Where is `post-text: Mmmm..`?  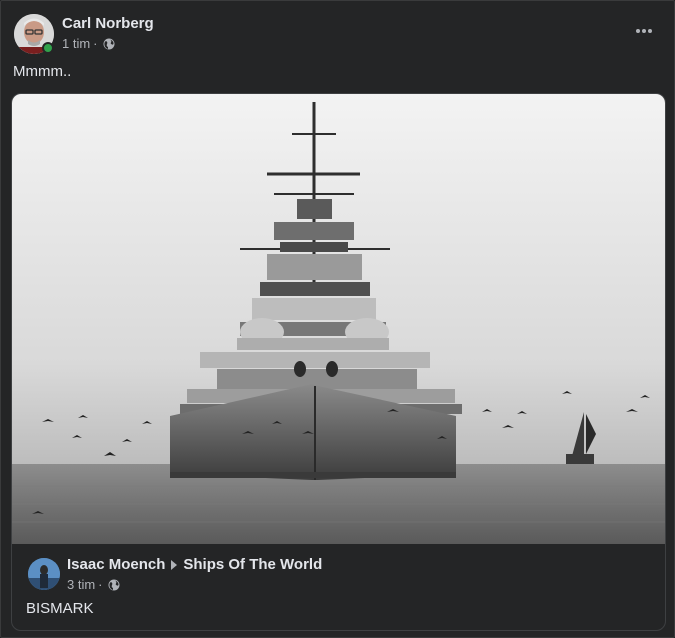
post-text: Mmmm.. is located at coordinates (42, 71).